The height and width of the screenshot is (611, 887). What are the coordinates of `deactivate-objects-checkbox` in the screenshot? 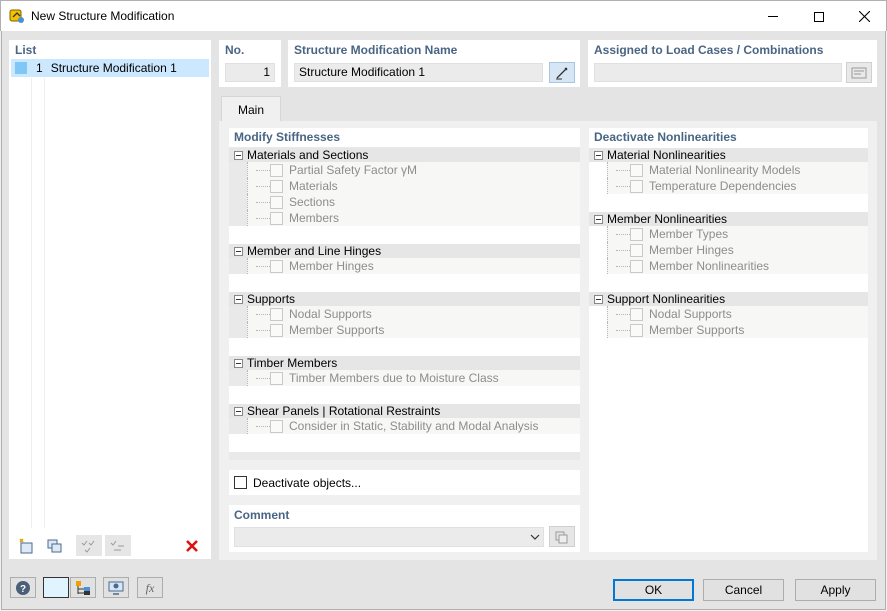 It's located at (240, 482).